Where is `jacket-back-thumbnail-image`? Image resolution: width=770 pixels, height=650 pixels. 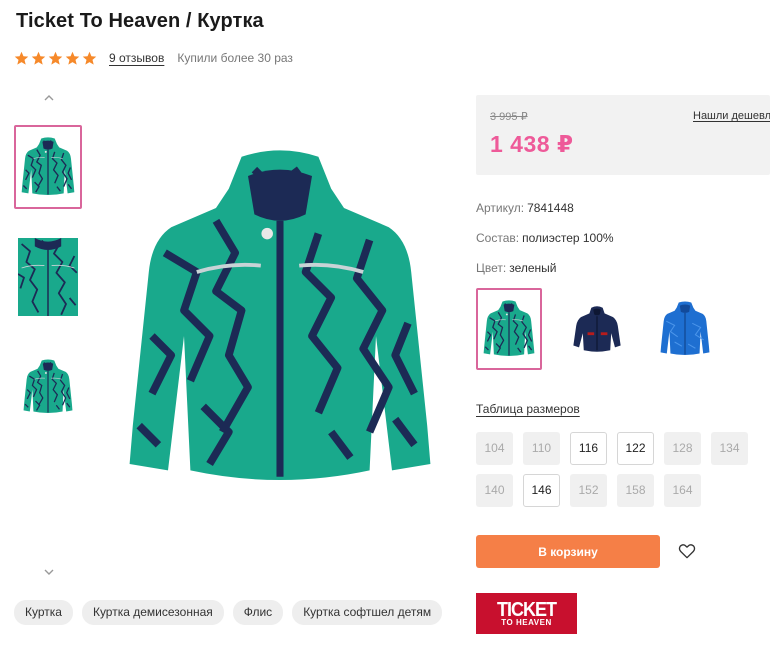
jacket-back-thumbnail-image is located at coordinates (48, 387).